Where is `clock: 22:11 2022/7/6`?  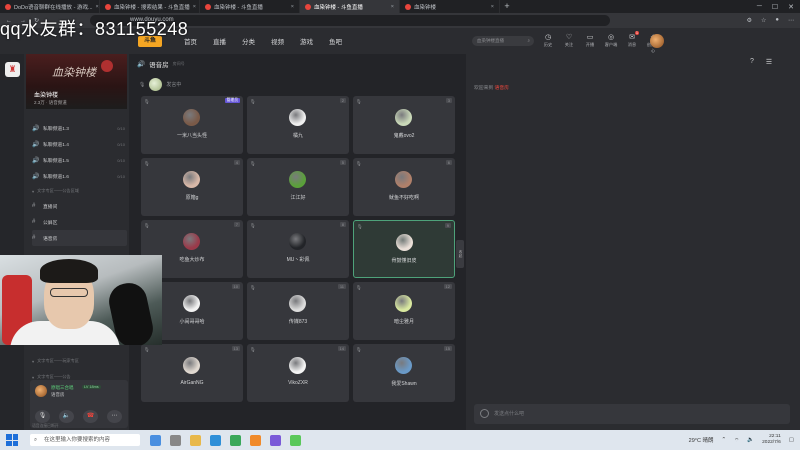 clock: 22:11 2022/7/6 is located at coordinates (771, 440).